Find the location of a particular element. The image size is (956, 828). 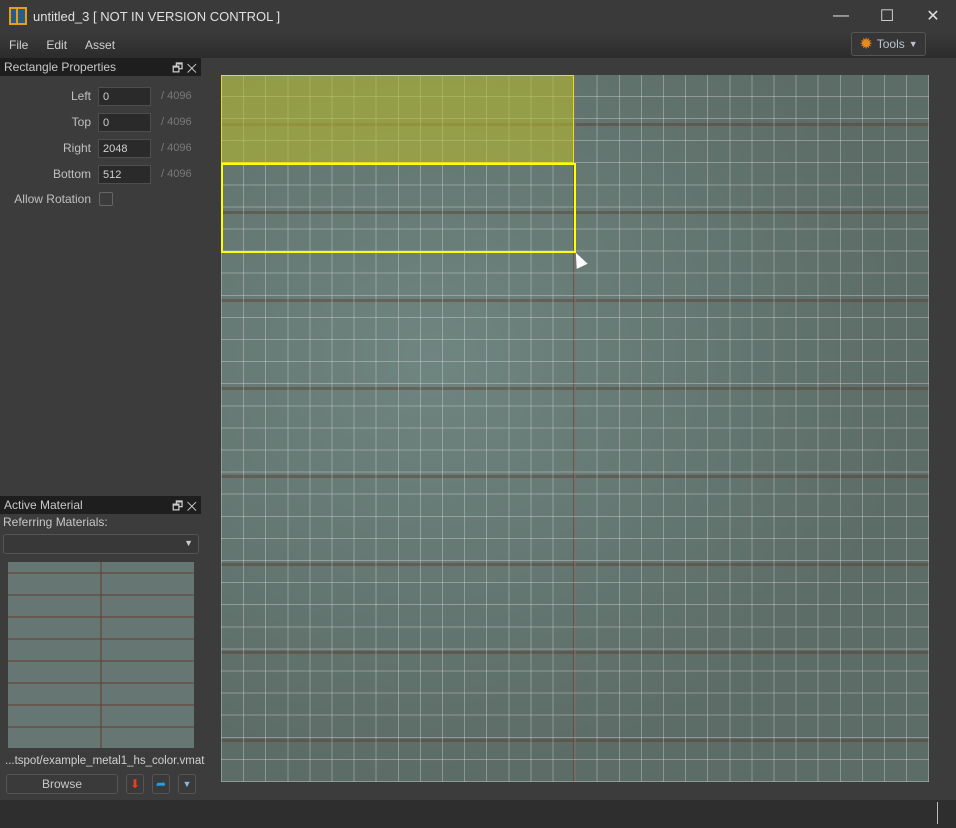

texture-rectangle is located at coordinates (397, 119).